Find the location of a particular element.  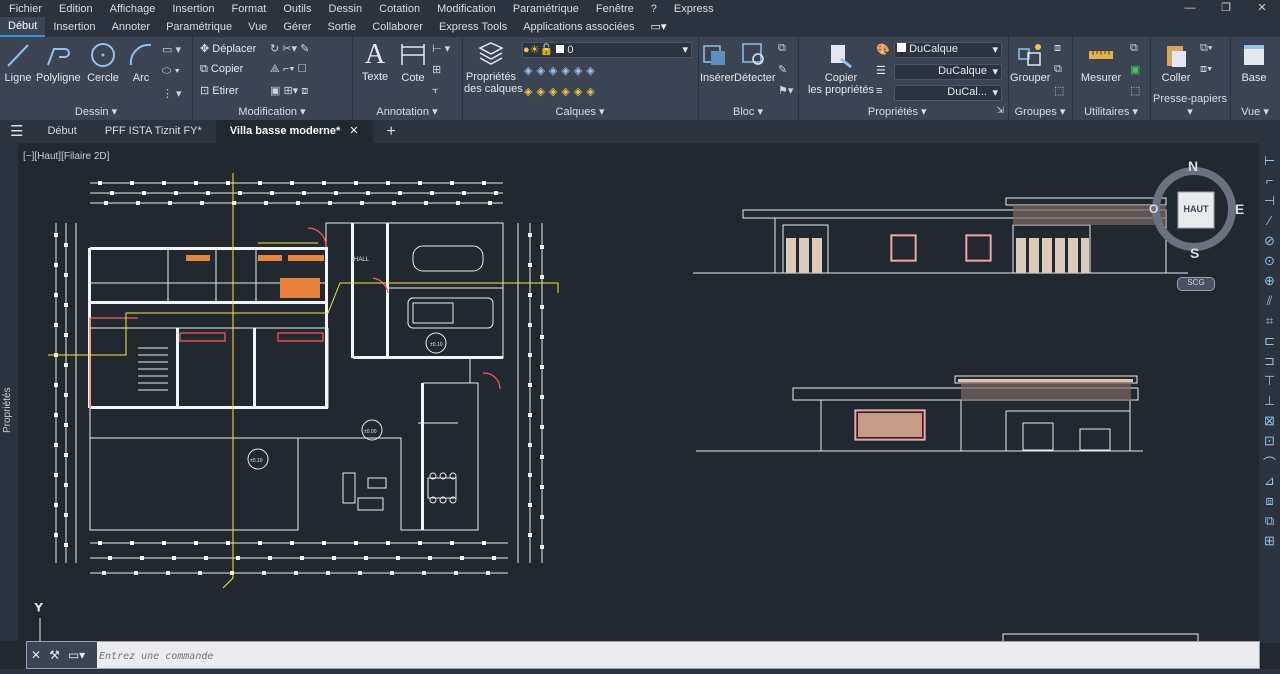

color-dropdown: DuCalque ▾ is located at coordinates (948, 50).